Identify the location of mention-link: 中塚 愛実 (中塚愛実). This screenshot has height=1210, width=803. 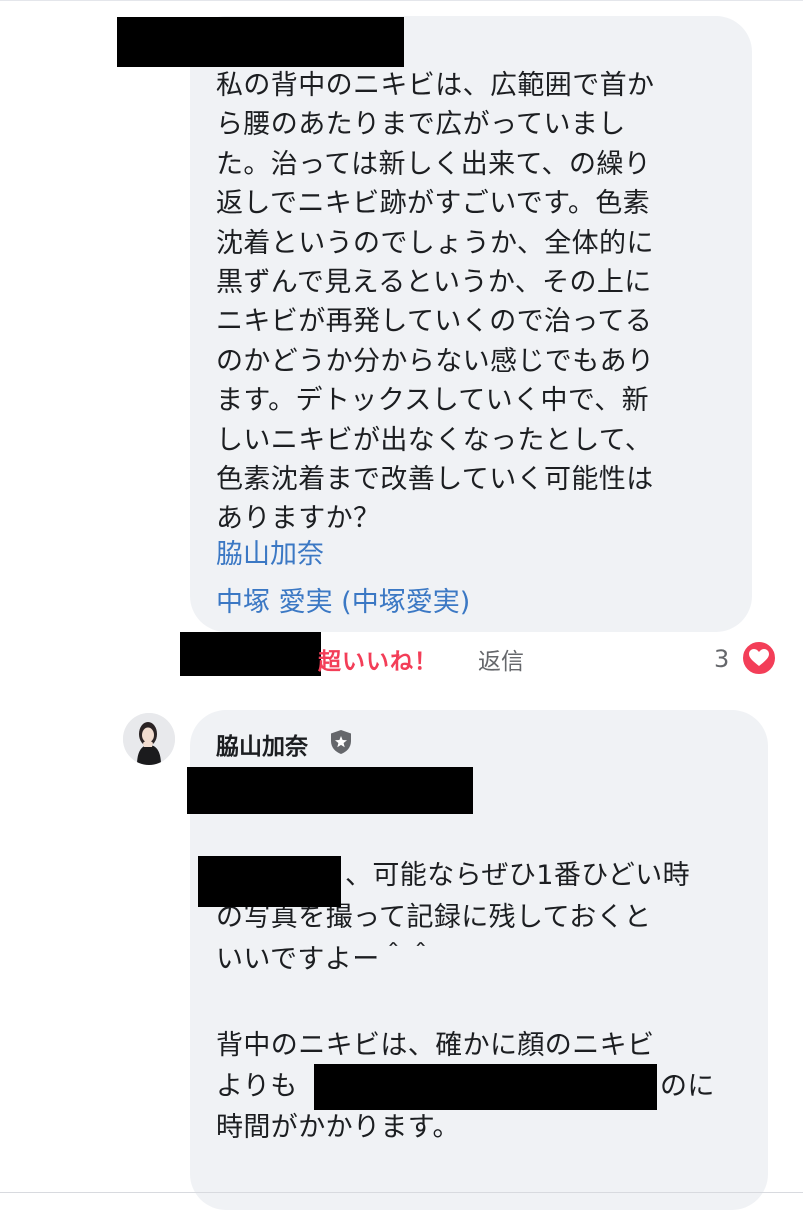
(343, 603).